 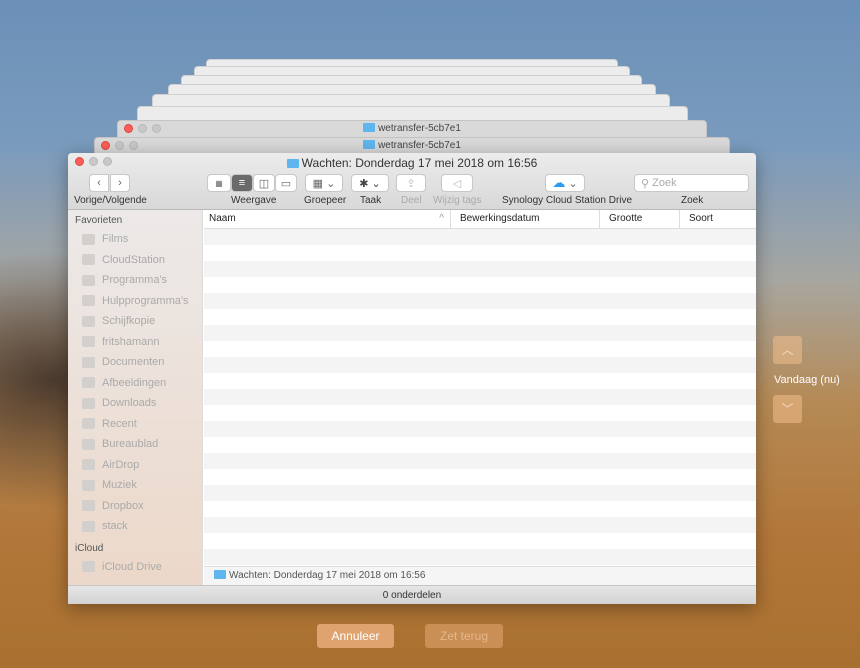 What do you see at coordinates (88, 424) in the screenshot?
I see `recent-icon` at bounding box center [88, 424].